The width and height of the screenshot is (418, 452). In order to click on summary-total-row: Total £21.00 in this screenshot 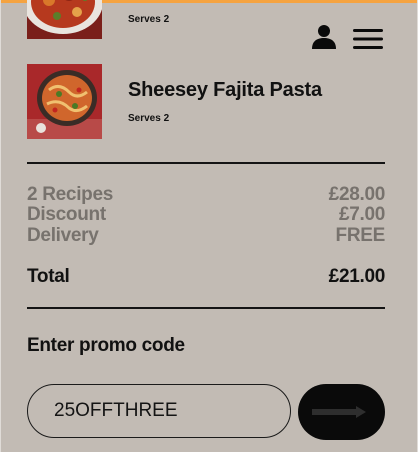, I will do `click(206, 278)`.